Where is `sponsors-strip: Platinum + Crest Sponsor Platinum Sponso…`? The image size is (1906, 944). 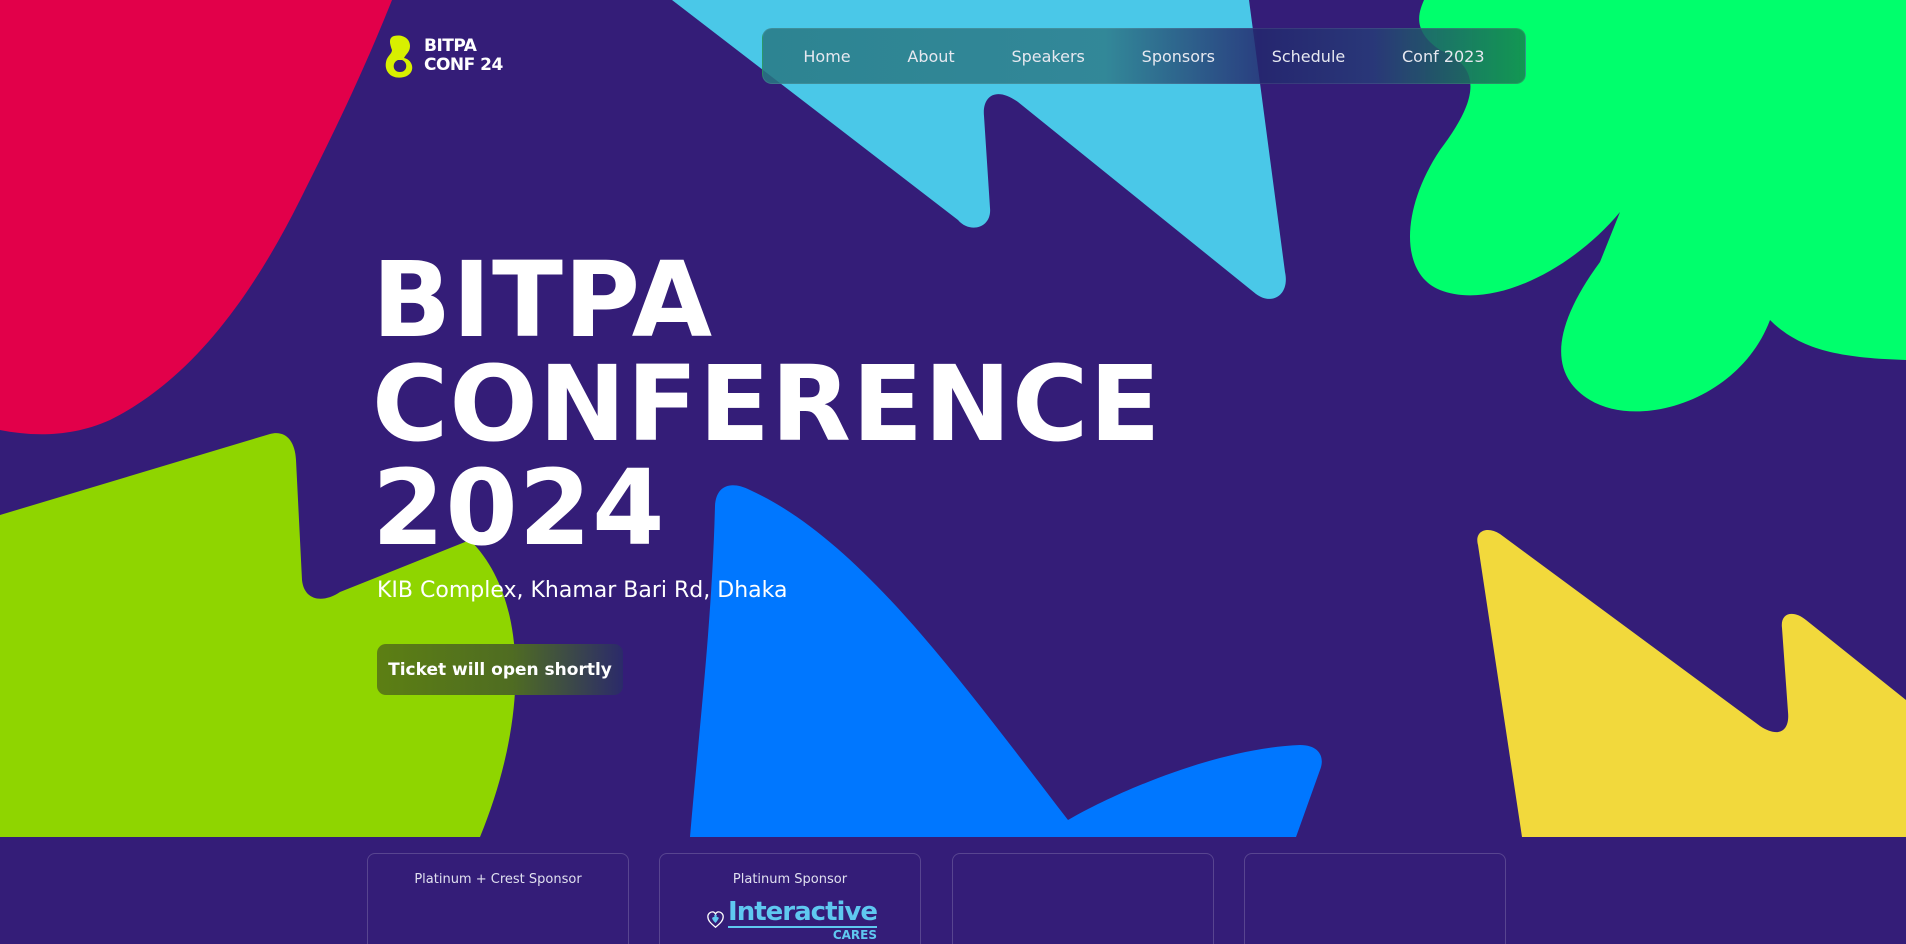 sponsors-strip: Platinum + Crest Sponsor Platinum Sponso… is located at coordinates (953, 890).